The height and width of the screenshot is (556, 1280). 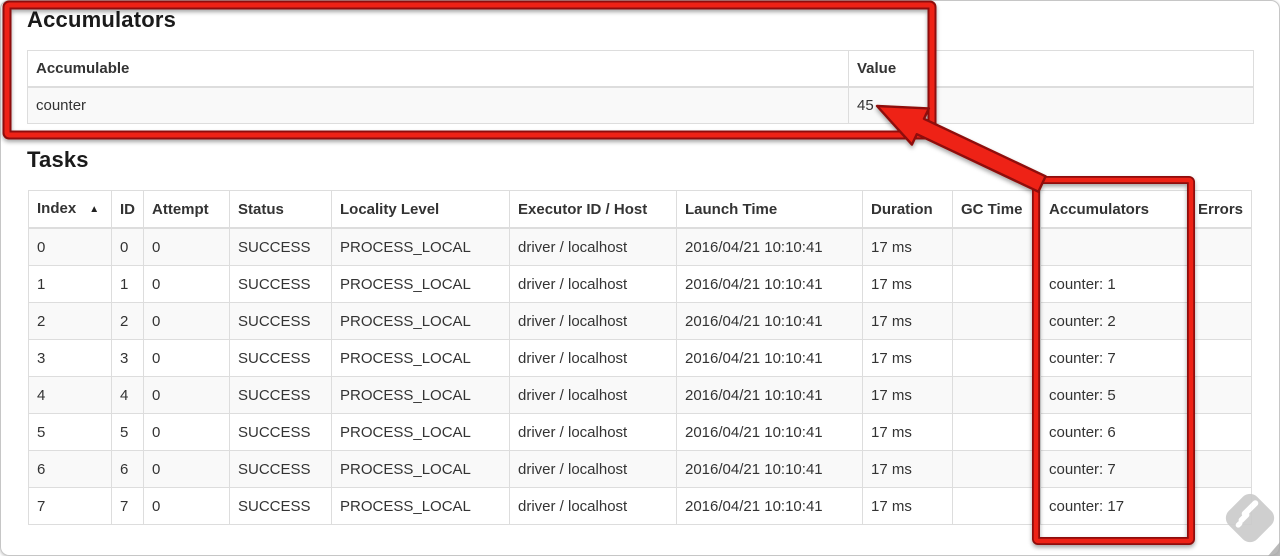 What do you see at coordinates (438, 69) in the screenshot?
I see `column-header-accumulable: Accumulable` at bounding box center [438, 69].